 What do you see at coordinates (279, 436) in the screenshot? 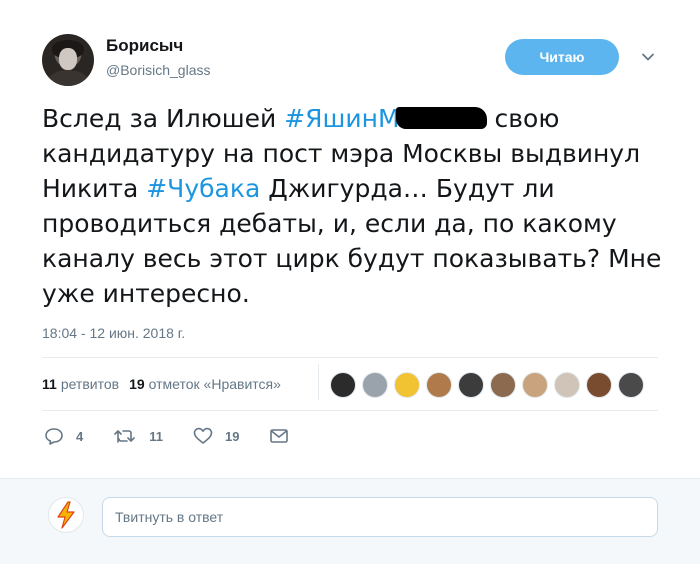
I see `envelope-icon` at bounding box center [279, 436].